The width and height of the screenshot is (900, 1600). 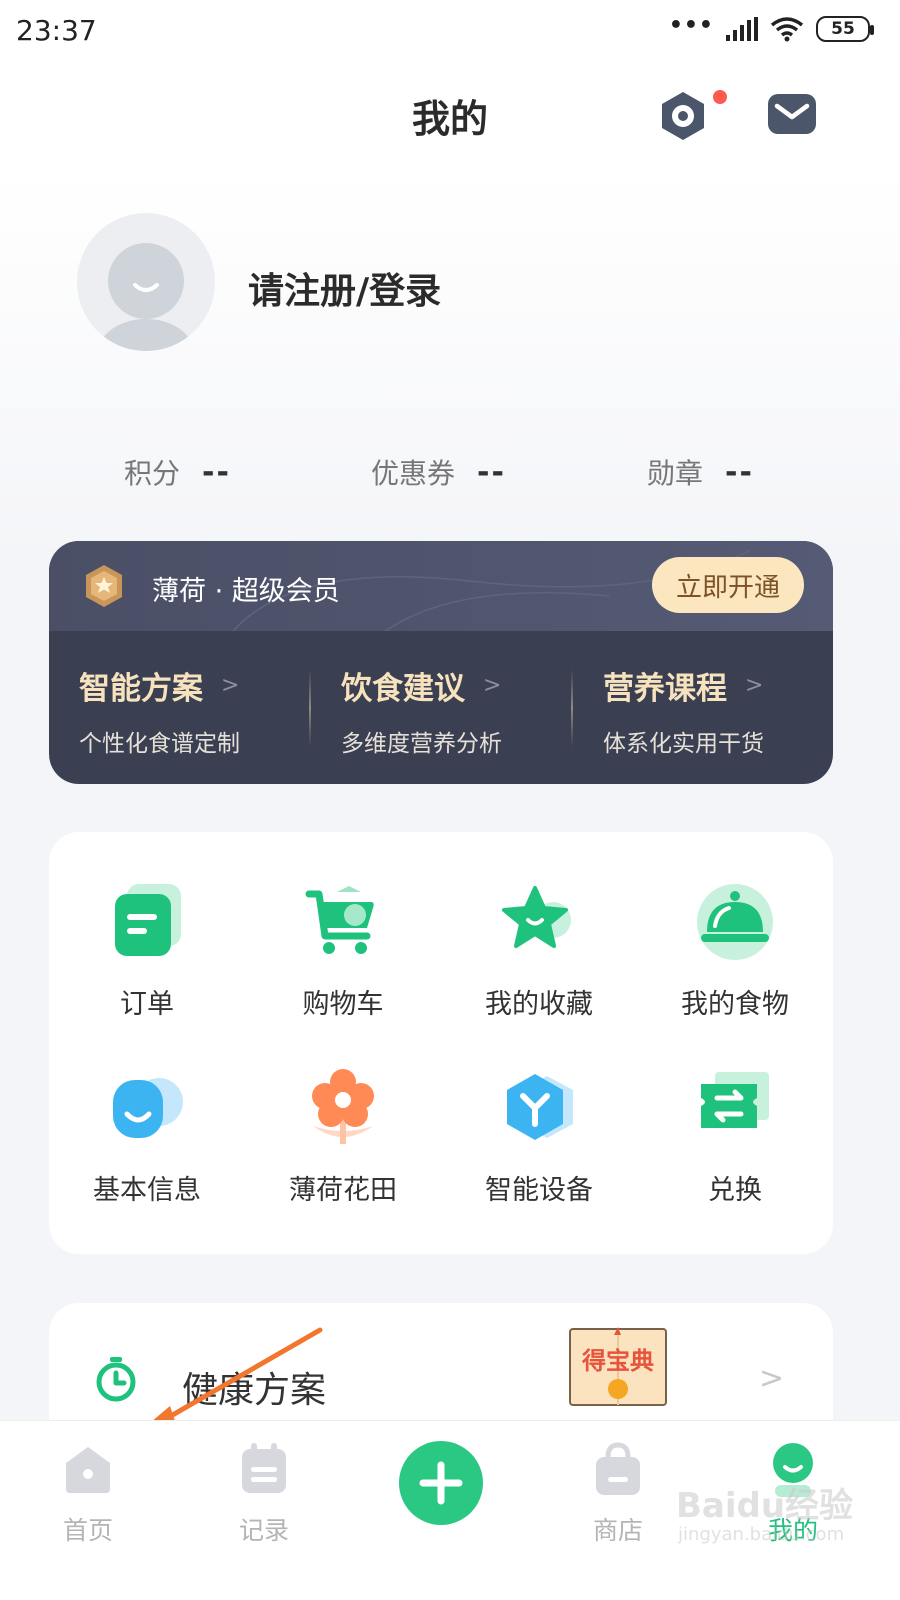 I want to click on nav-shop: 商店, so click(x=618, y=1494).